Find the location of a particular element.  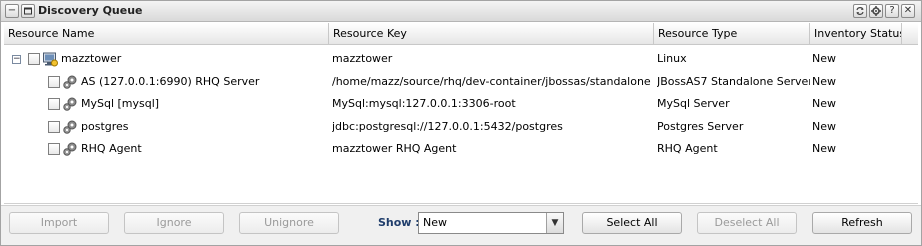

close-icon: ✕ is located at coordinates (908, 11).